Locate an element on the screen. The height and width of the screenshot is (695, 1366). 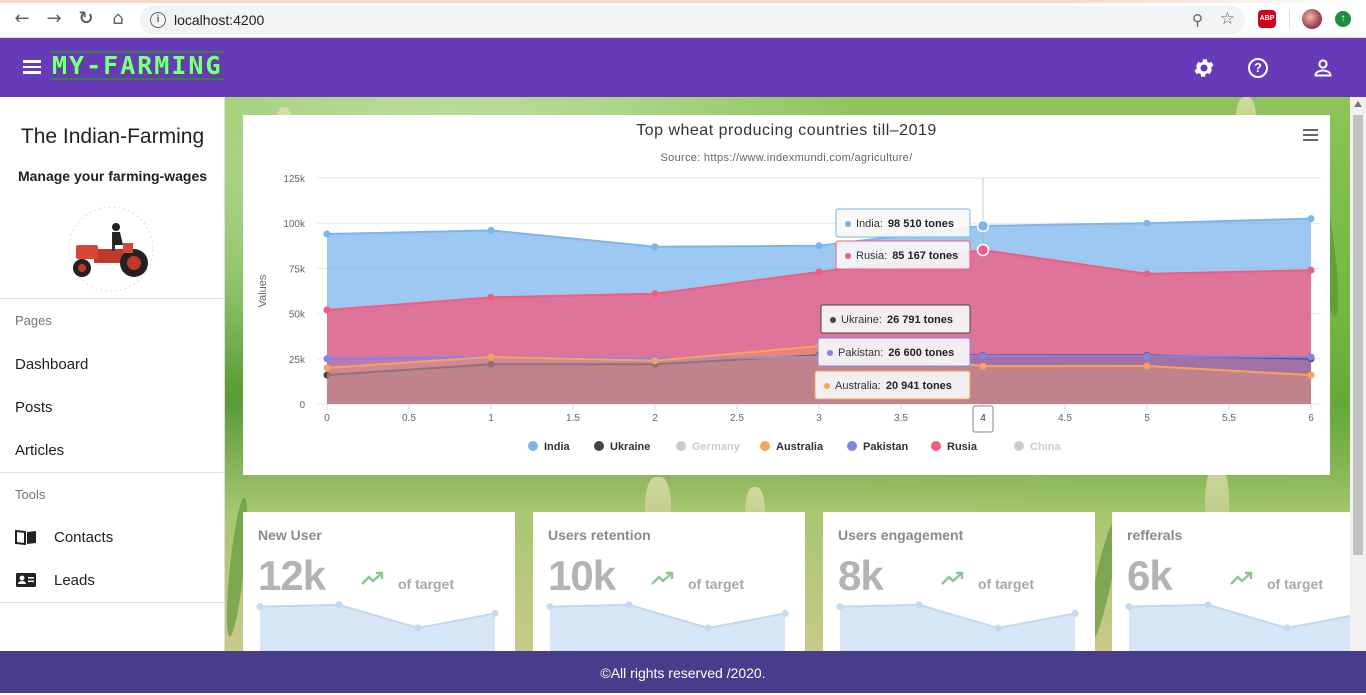
address-bar: i localhost:4200 ⚲ ☆ is located at coordinates (692, 20).